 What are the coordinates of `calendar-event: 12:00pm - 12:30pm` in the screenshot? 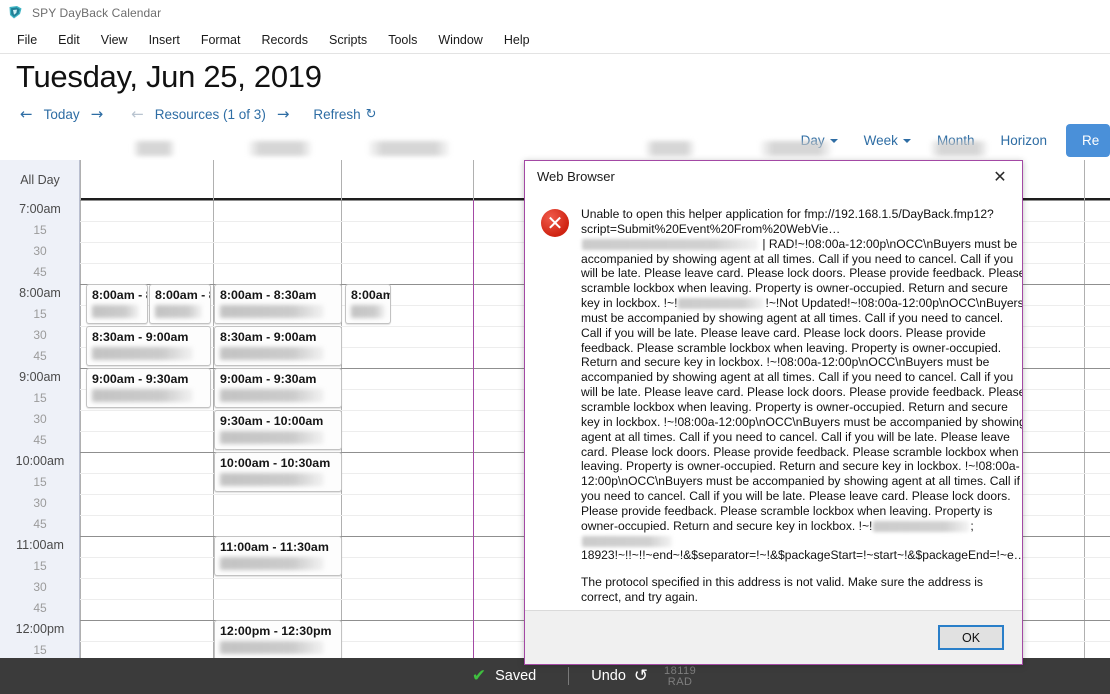 It's located at (278, 640).